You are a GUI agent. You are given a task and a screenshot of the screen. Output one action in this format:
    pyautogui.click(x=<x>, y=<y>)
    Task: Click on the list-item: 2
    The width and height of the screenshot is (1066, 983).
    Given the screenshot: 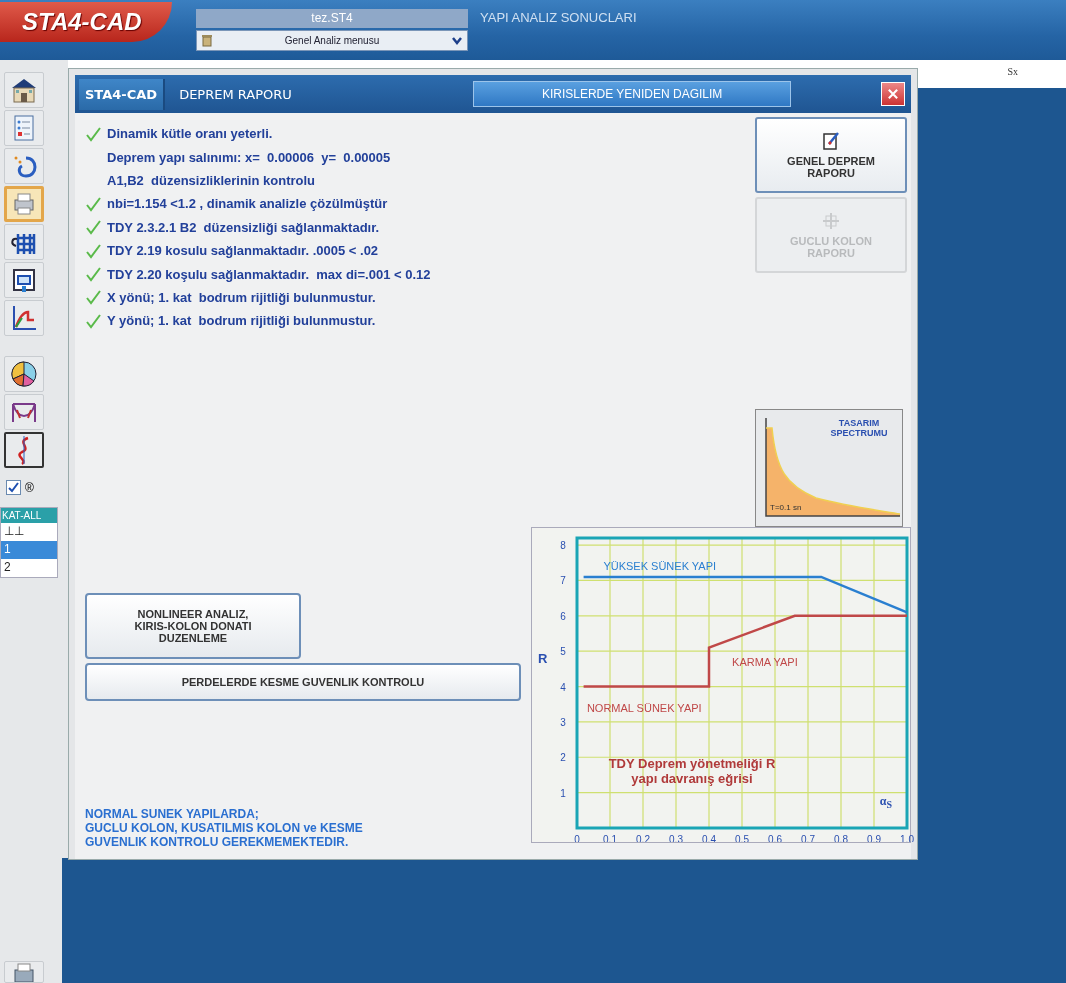 What is the action you would take?
    pyautogui.click(x=29, y=568)
    